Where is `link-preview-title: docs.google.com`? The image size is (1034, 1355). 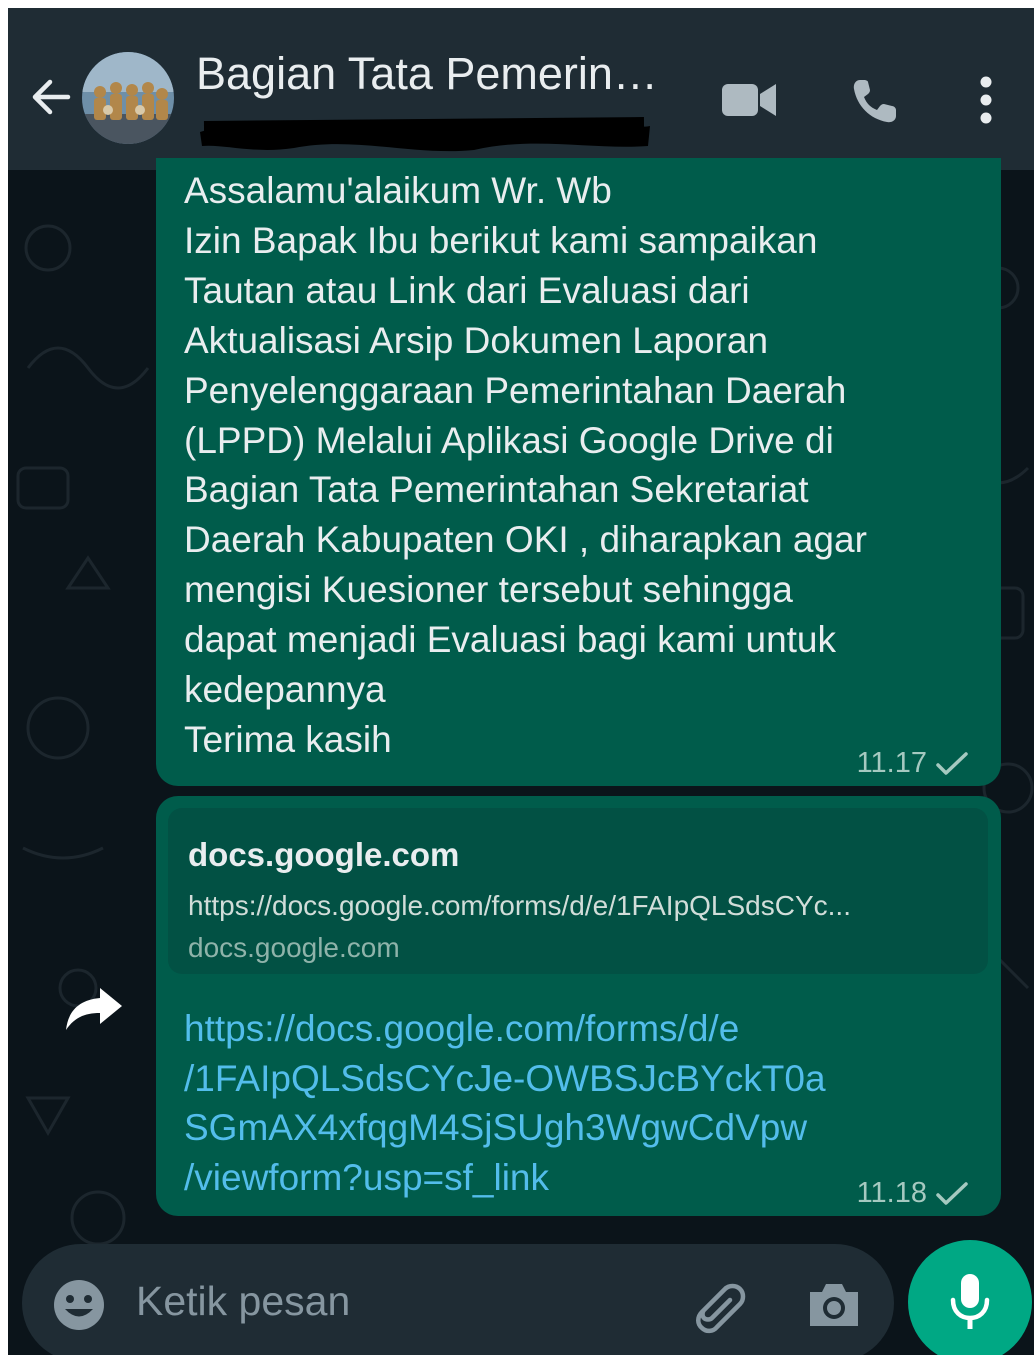 link-preview-title: docs.google.com is located at coordinates (324, 854).